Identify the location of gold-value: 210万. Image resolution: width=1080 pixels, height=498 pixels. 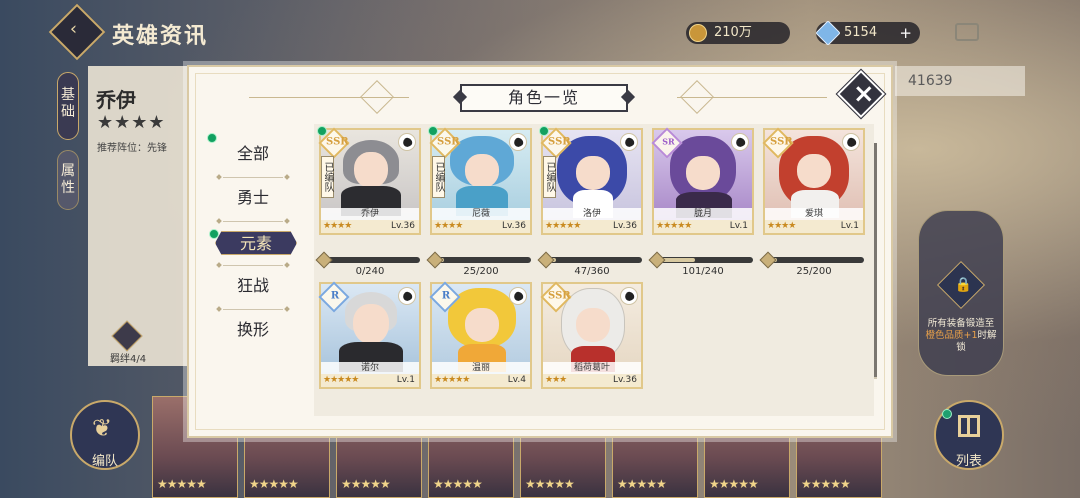
(733, 32).